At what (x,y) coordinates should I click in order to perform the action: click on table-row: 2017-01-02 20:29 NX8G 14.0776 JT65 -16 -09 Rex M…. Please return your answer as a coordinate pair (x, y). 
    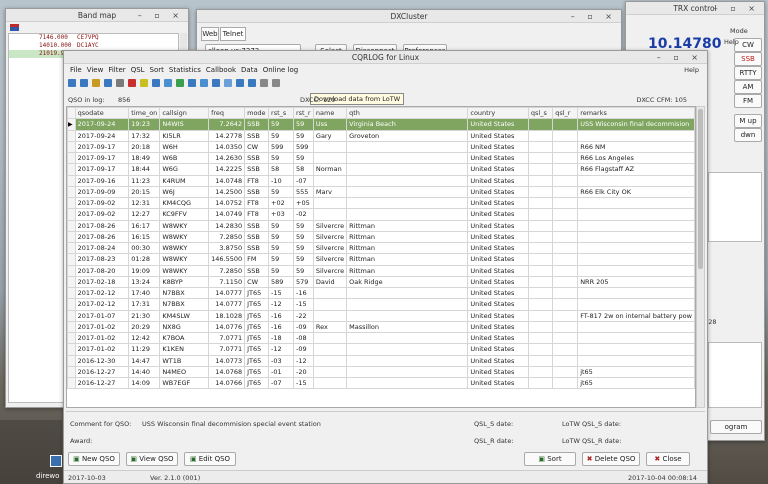
    Looking at the image, I should click on (381, 327).